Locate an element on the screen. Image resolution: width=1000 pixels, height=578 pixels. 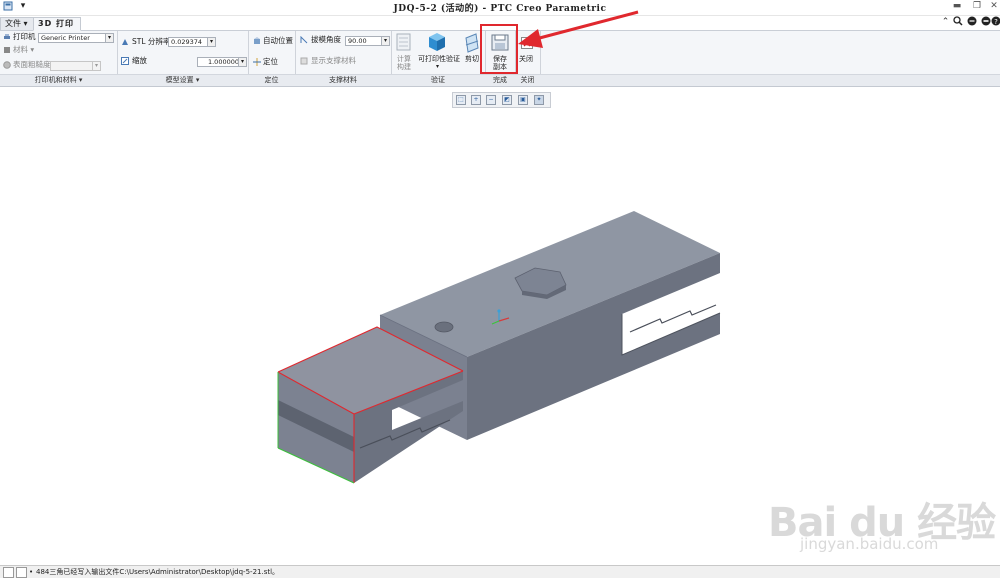
zoom-out-icon: − is located at coordinates (491, 100).